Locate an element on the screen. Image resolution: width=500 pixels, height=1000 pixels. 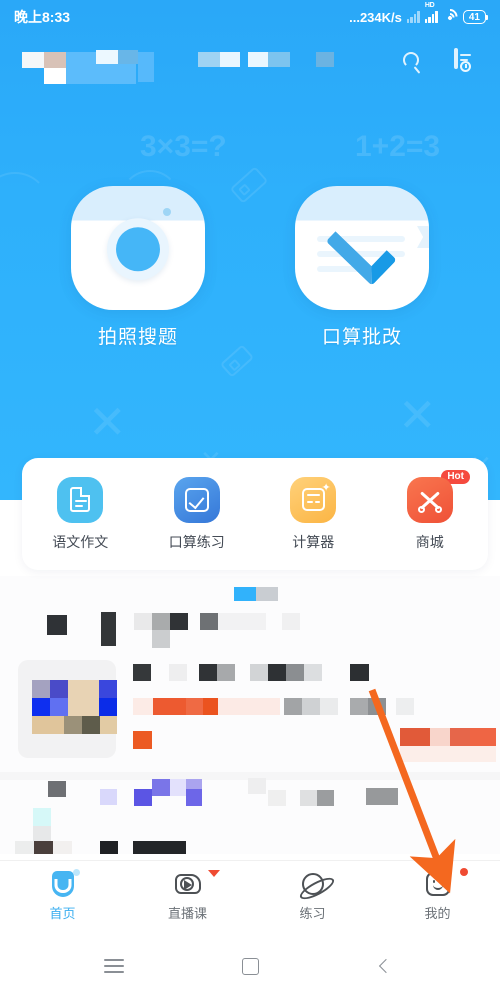
home-square-icon is located at coordinates (250, 966).